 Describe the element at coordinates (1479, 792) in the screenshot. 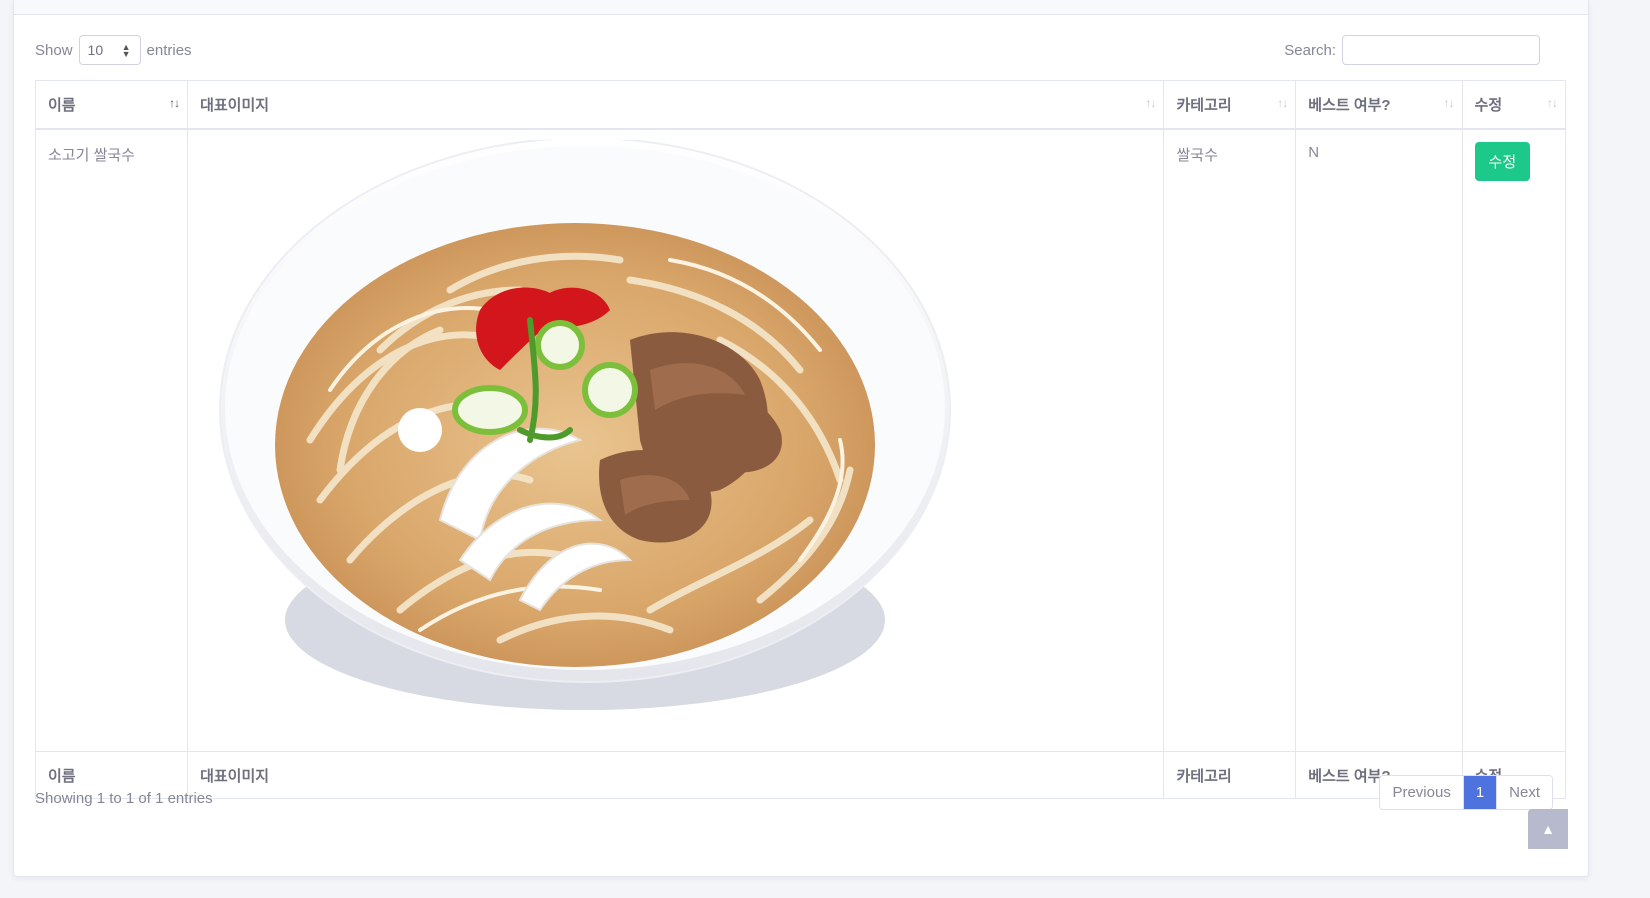

I see `page-button-current: 1` at that location.